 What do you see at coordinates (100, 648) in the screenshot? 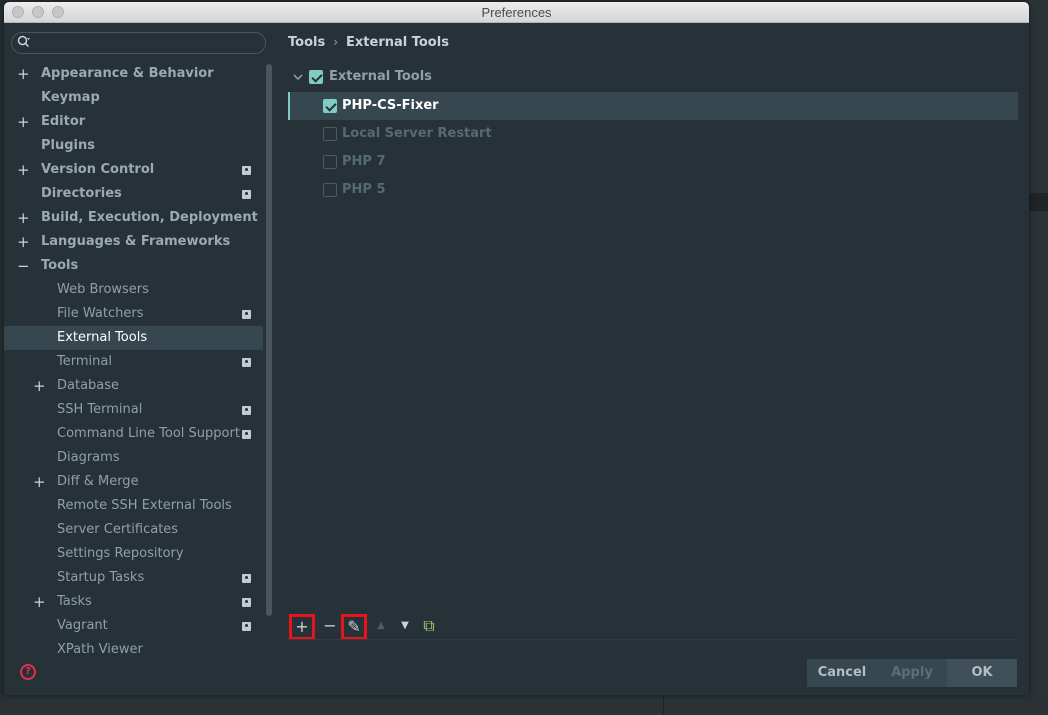
I see `sidebar-item-label: XPath Viewer` at bounding box center [100, 648].